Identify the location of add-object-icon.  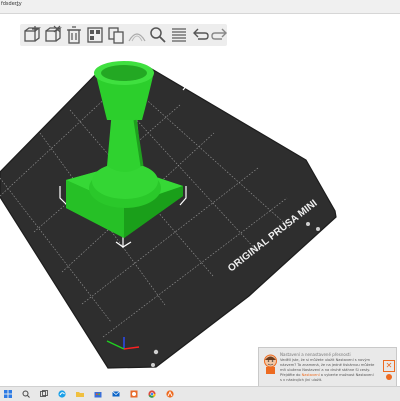
(32, 34).